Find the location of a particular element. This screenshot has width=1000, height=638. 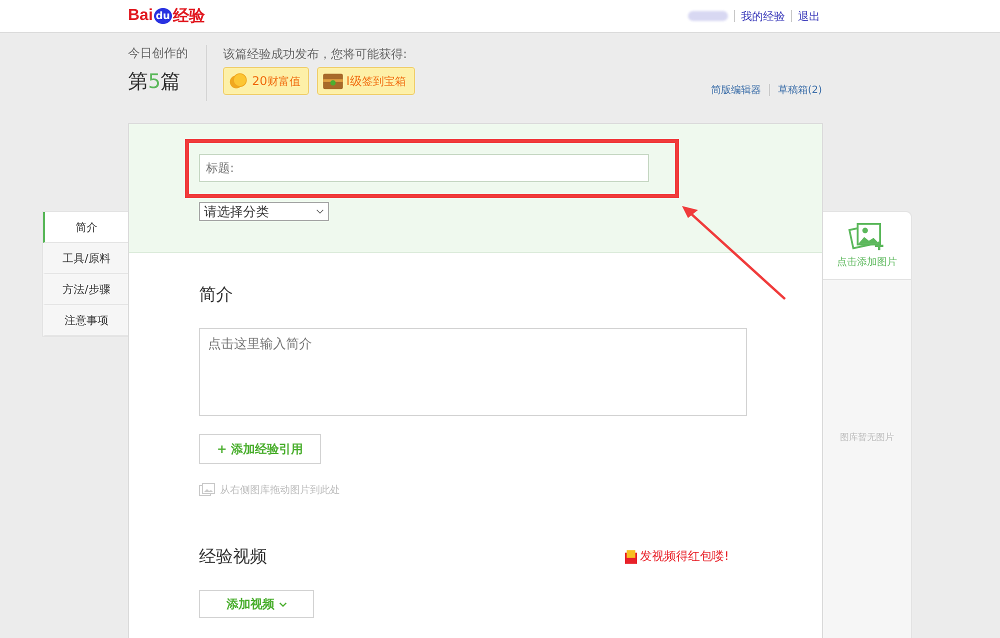

paw-logo: du is located at coordinates (163, 16).